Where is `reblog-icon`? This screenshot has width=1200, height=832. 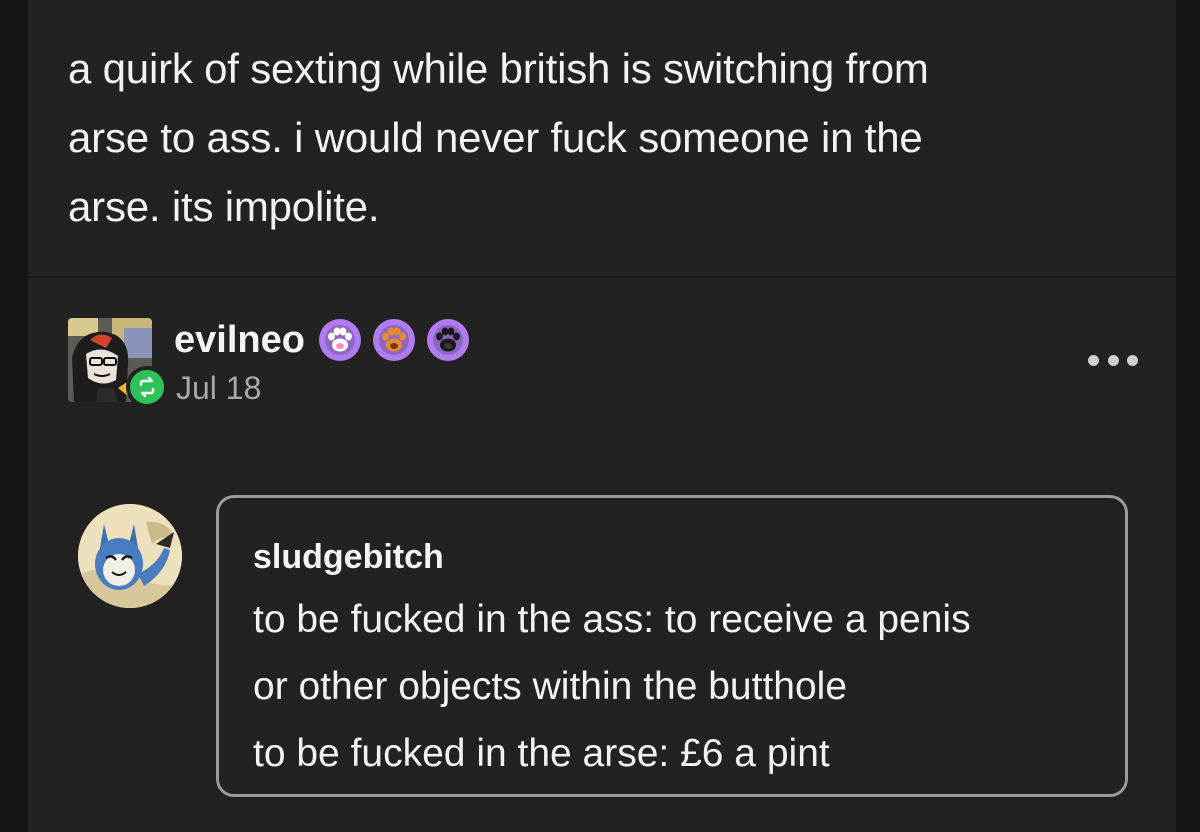 reblog-icon is located at coordinates (147, 387).